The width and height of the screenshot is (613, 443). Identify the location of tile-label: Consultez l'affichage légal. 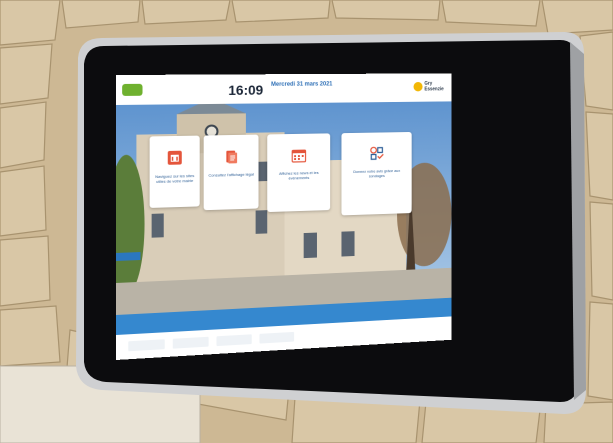
(231, 175).